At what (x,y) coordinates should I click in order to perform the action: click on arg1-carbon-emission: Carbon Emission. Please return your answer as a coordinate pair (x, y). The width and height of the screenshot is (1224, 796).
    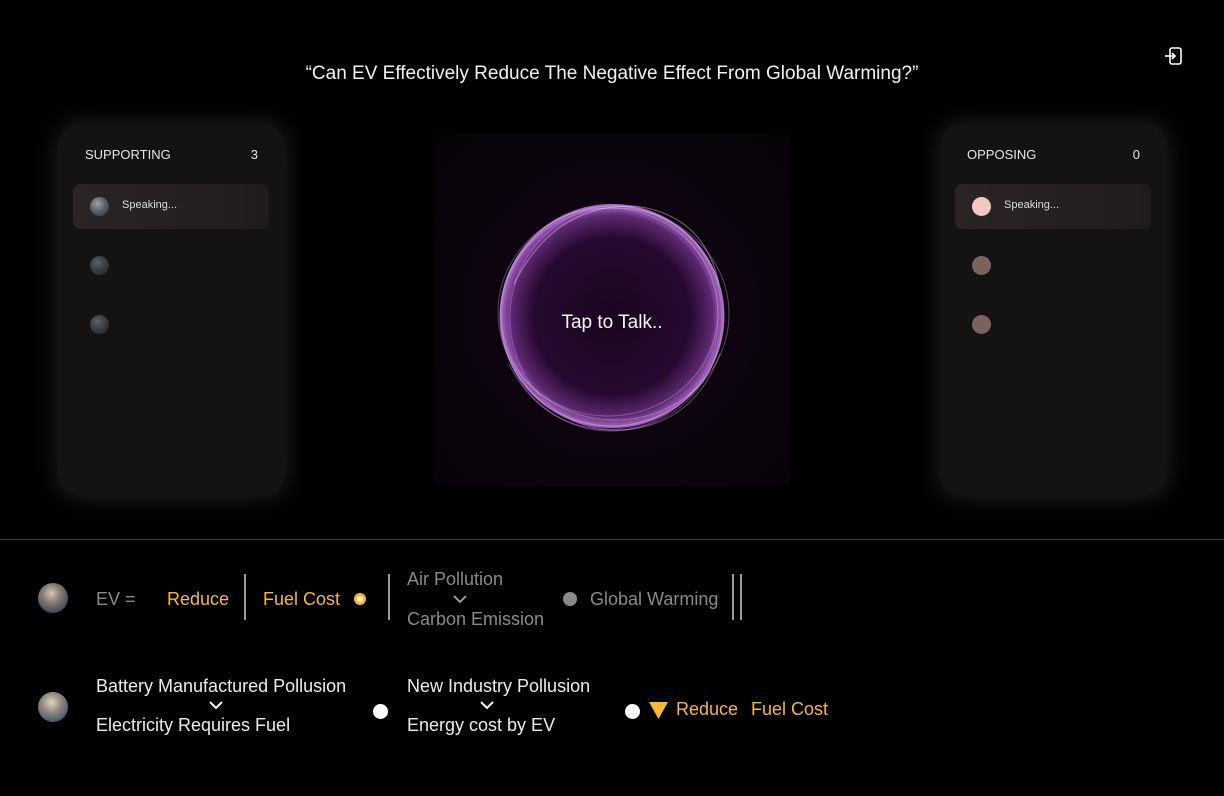
    Looking at the image, I should click on (476, 619).